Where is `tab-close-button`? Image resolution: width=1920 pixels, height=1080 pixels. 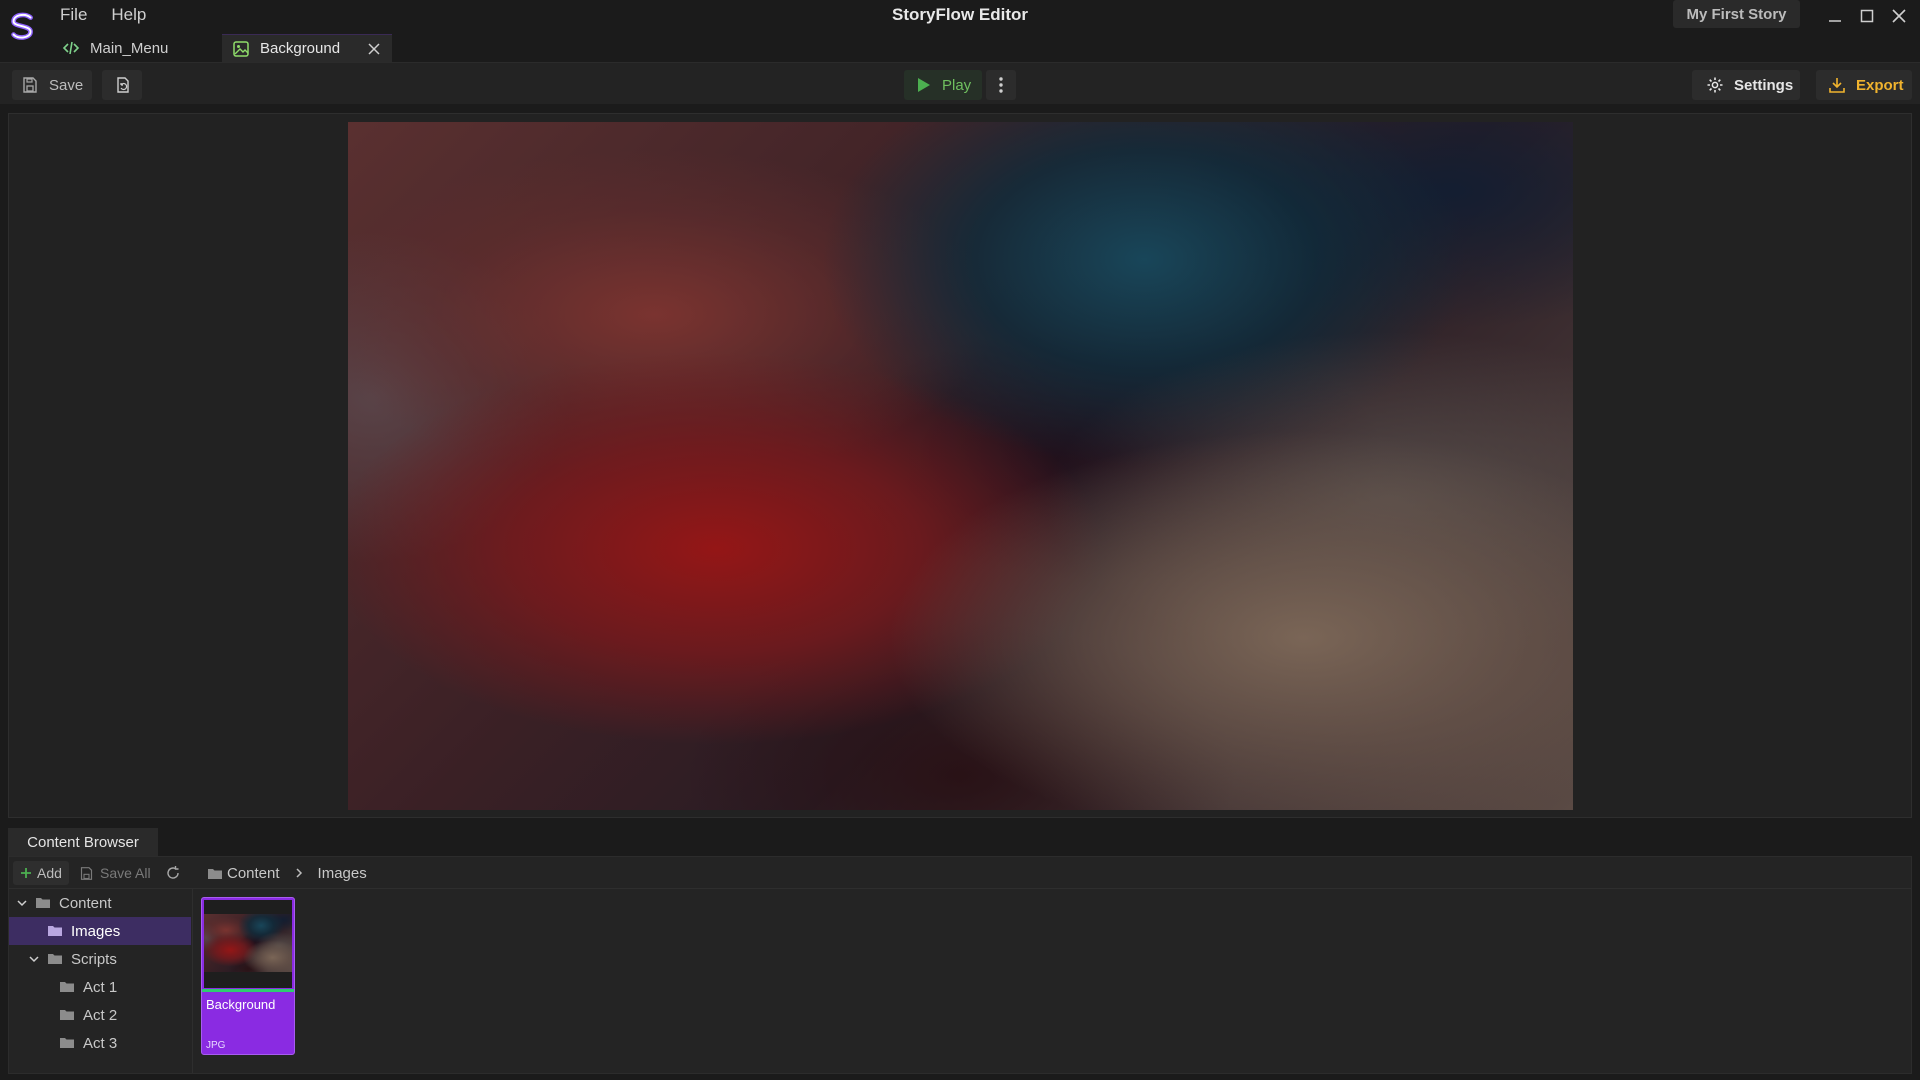
tab-close-button is located at coordinates (374, 49).